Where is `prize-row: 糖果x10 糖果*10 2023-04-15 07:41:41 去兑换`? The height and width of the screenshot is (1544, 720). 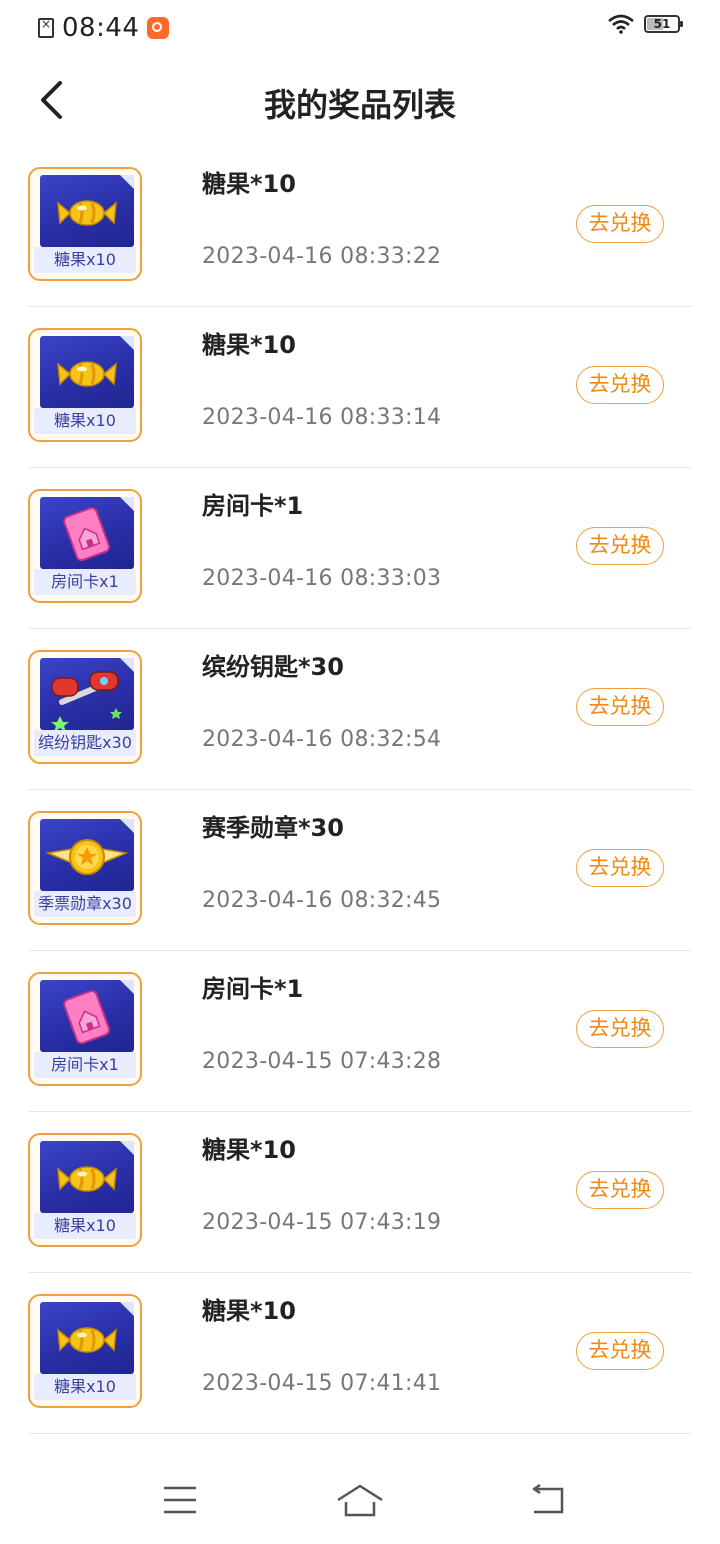
prize-row: 糖果x10 糖果*10 2023-04-15 07:41:41 去兑换 is located at coordinates (360, 1353).